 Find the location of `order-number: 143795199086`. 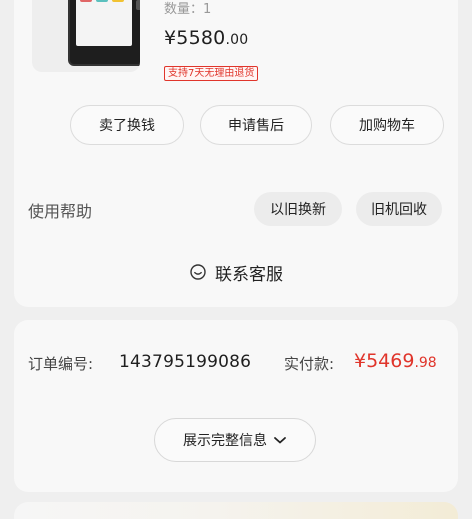

order-number: 143795199086 is located at coordinates (185, 362).